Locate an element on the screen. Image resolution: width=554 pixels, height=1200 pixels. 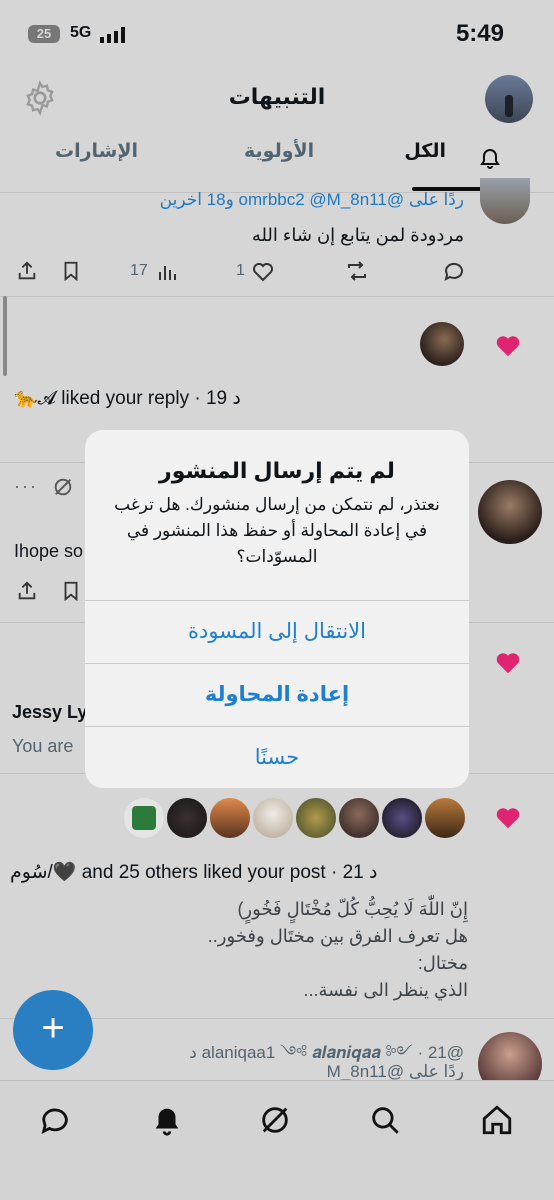
tab-bar: الكل الأولوية الإشارات is located at coordinates (277, 165).